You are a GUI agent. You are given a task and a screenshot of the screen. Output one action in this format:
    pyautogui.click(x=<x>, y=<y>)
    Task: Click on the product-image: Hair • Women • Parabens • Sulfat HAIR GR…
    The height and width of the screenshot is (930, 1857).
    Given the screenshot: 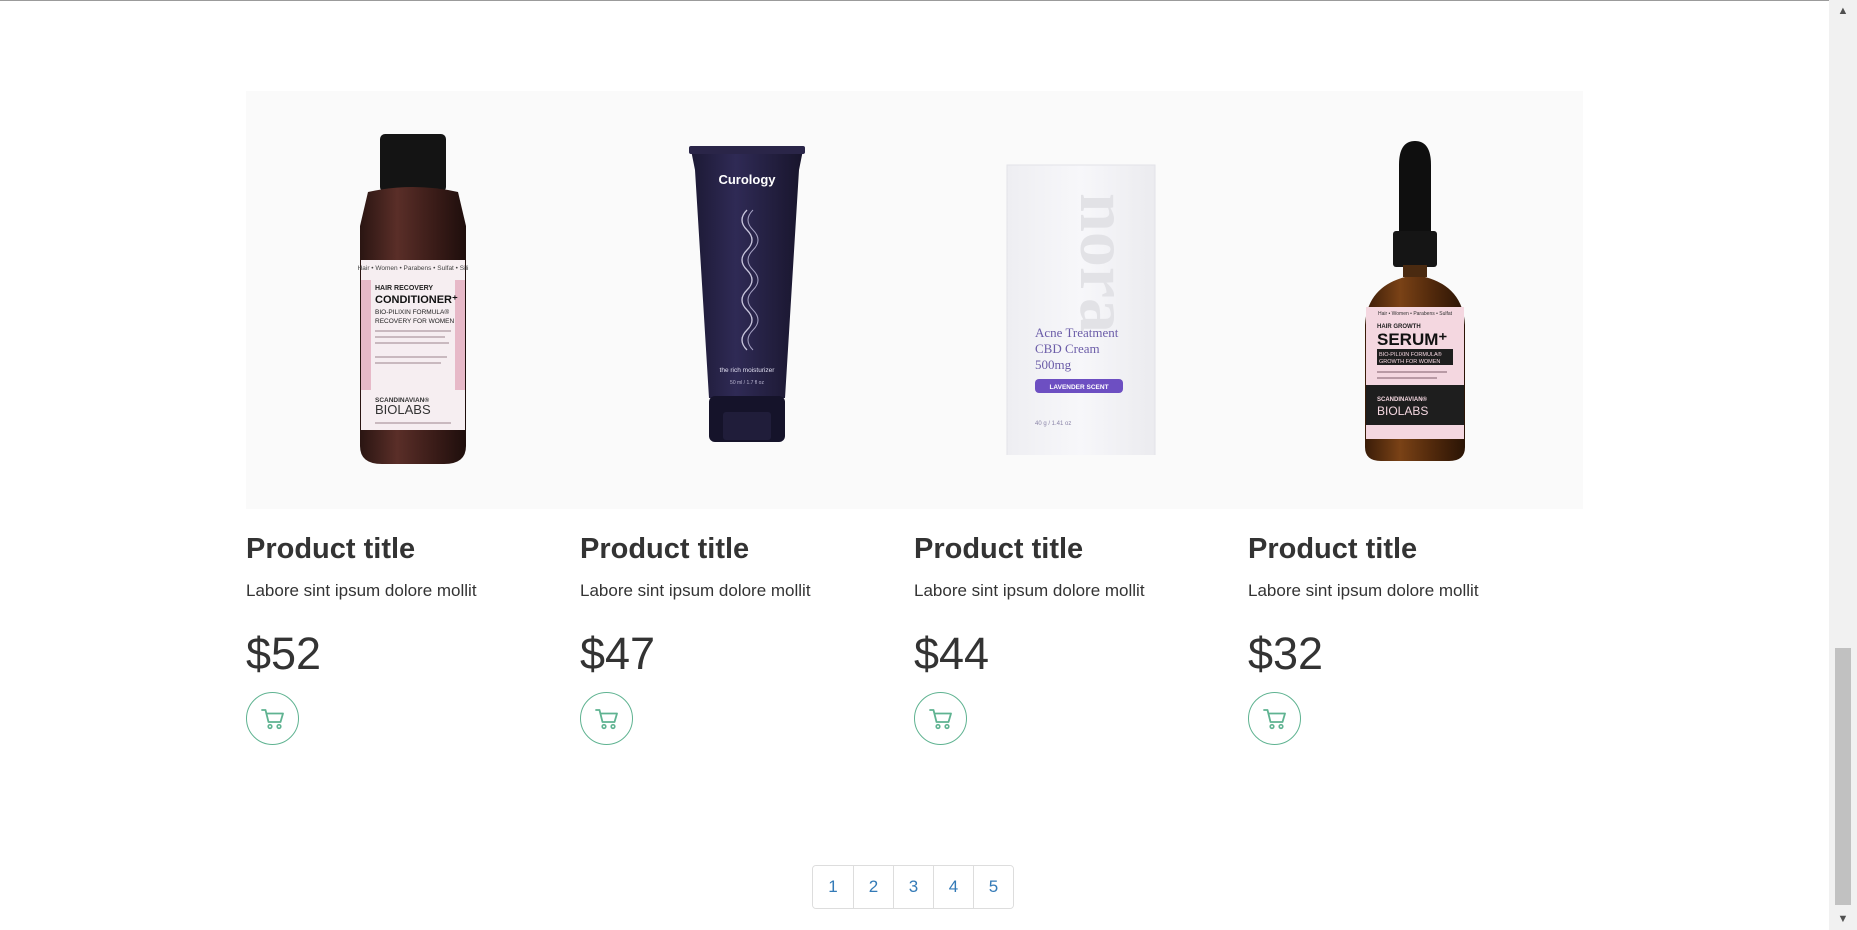 What is the action you would take?
    pyautogui.click(x=1415, y=300)
    